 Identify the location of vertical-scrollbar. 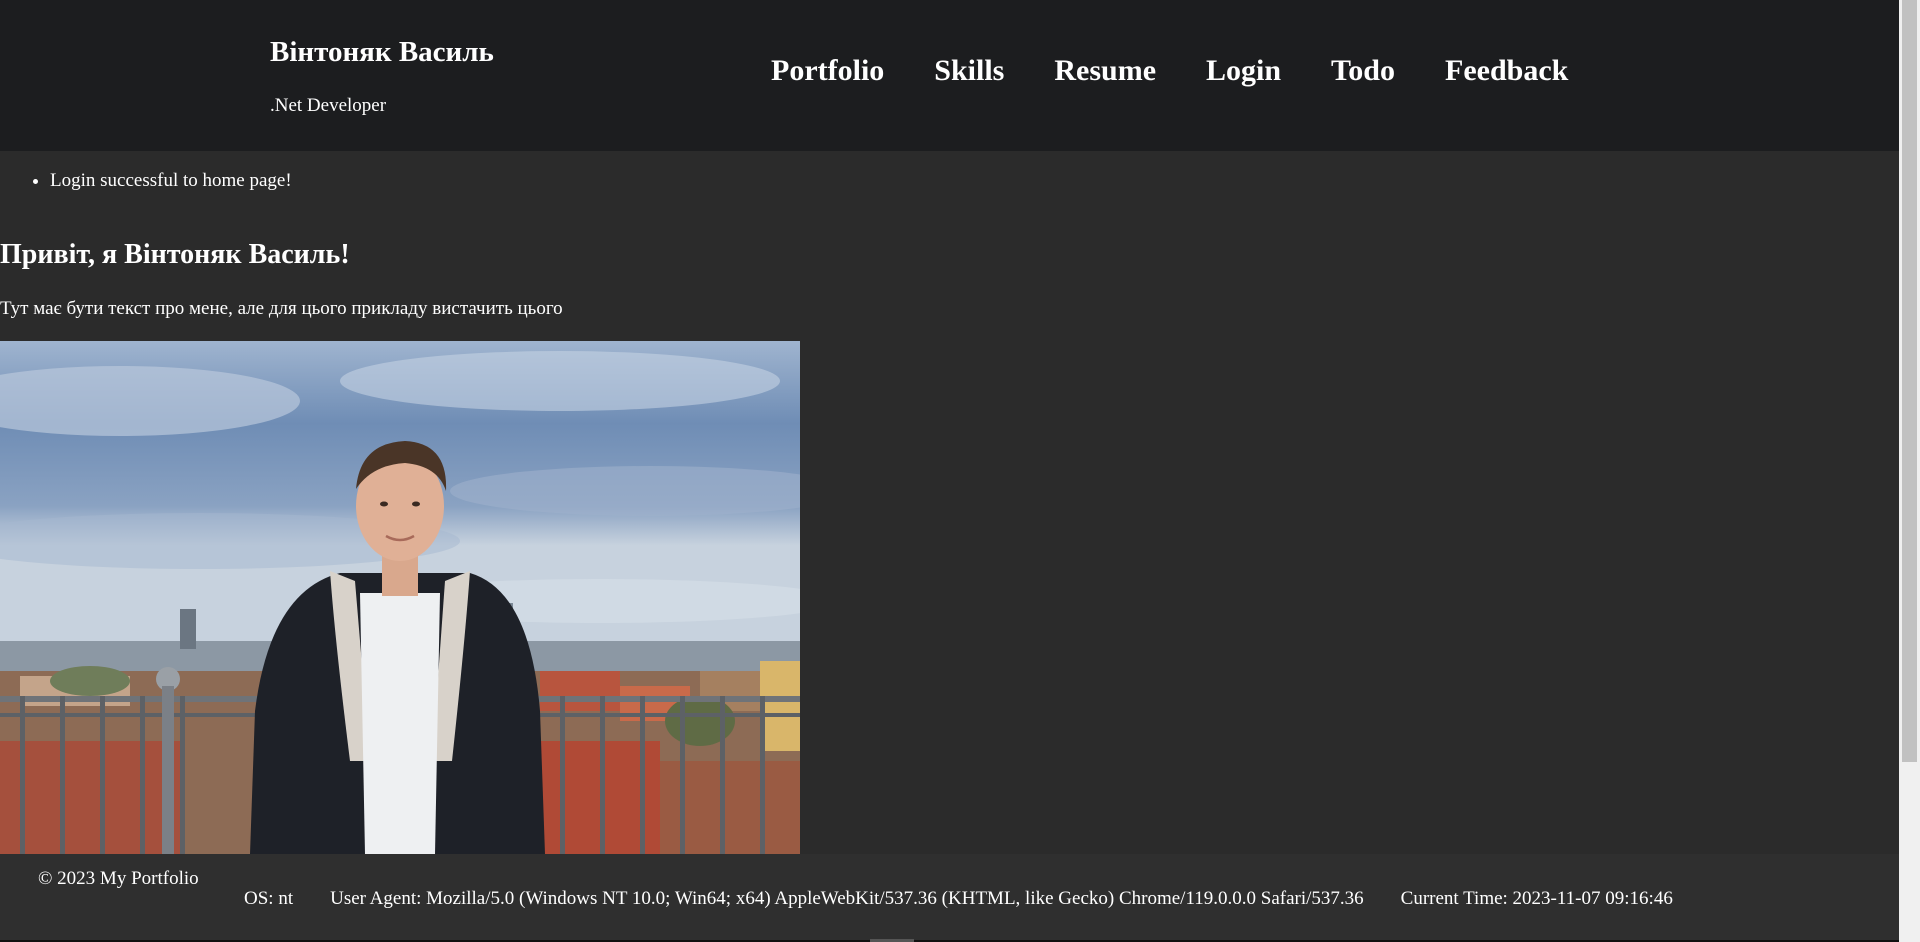
(1909, 471).